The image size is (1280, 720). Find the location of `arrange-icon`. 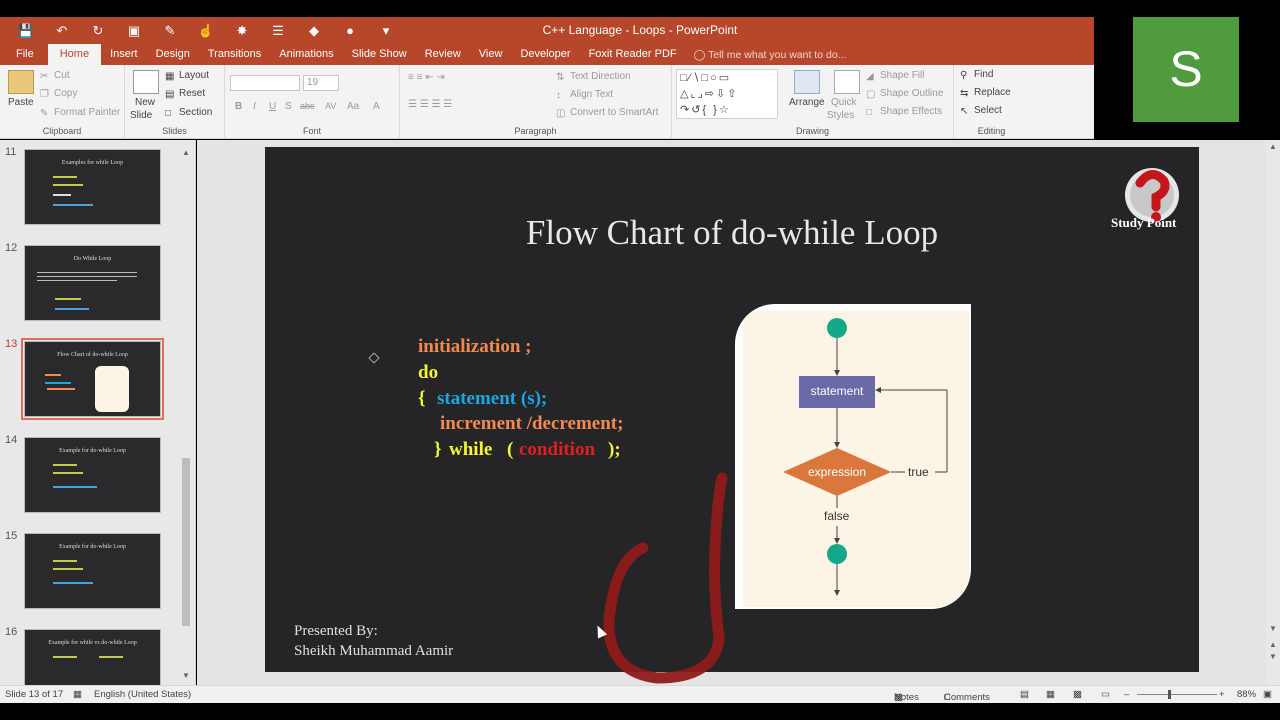

arrange-icon is located at coordinates (807, 82).